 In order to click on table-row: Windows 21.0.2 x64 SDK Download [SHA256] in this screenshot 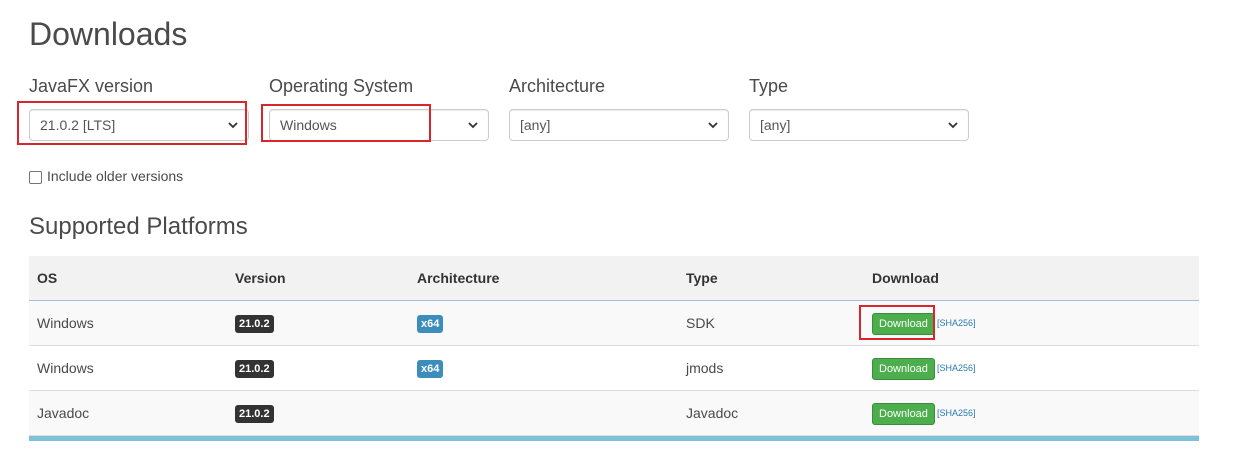, I will do `click(614, 323)`.